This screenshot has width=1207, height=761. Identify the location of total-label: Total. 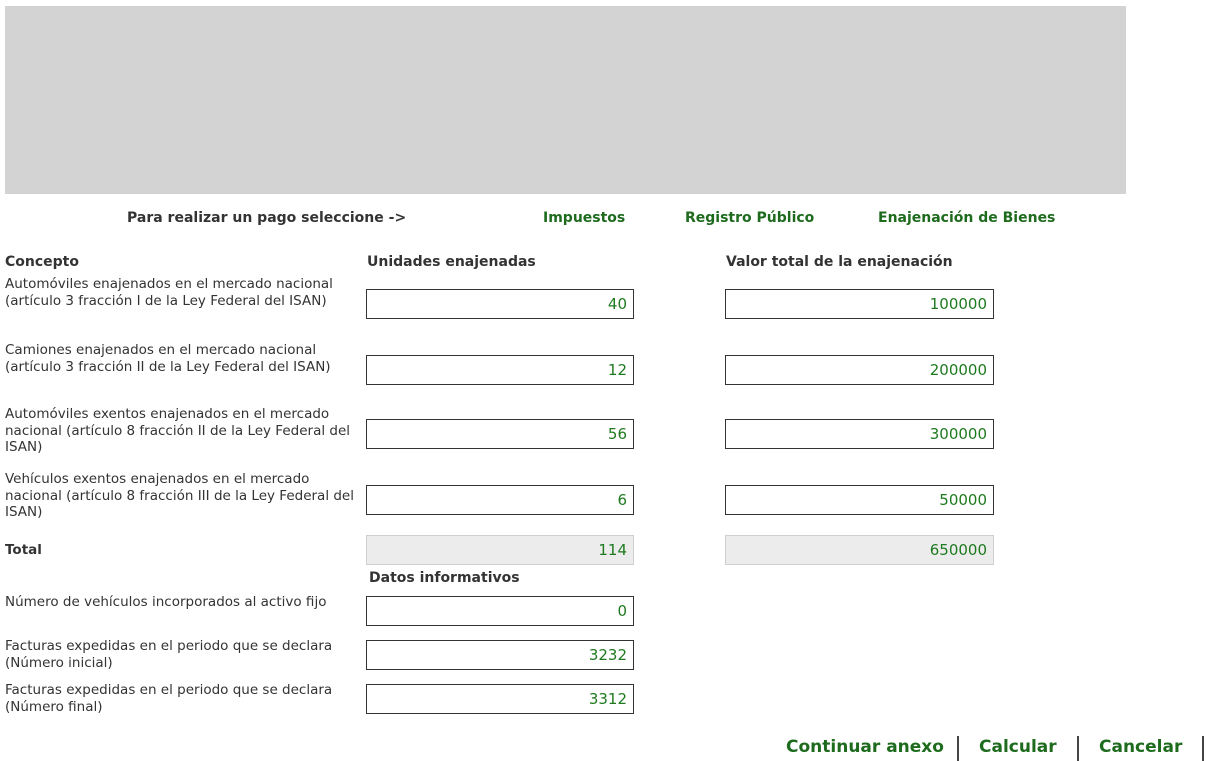
(23, 550).